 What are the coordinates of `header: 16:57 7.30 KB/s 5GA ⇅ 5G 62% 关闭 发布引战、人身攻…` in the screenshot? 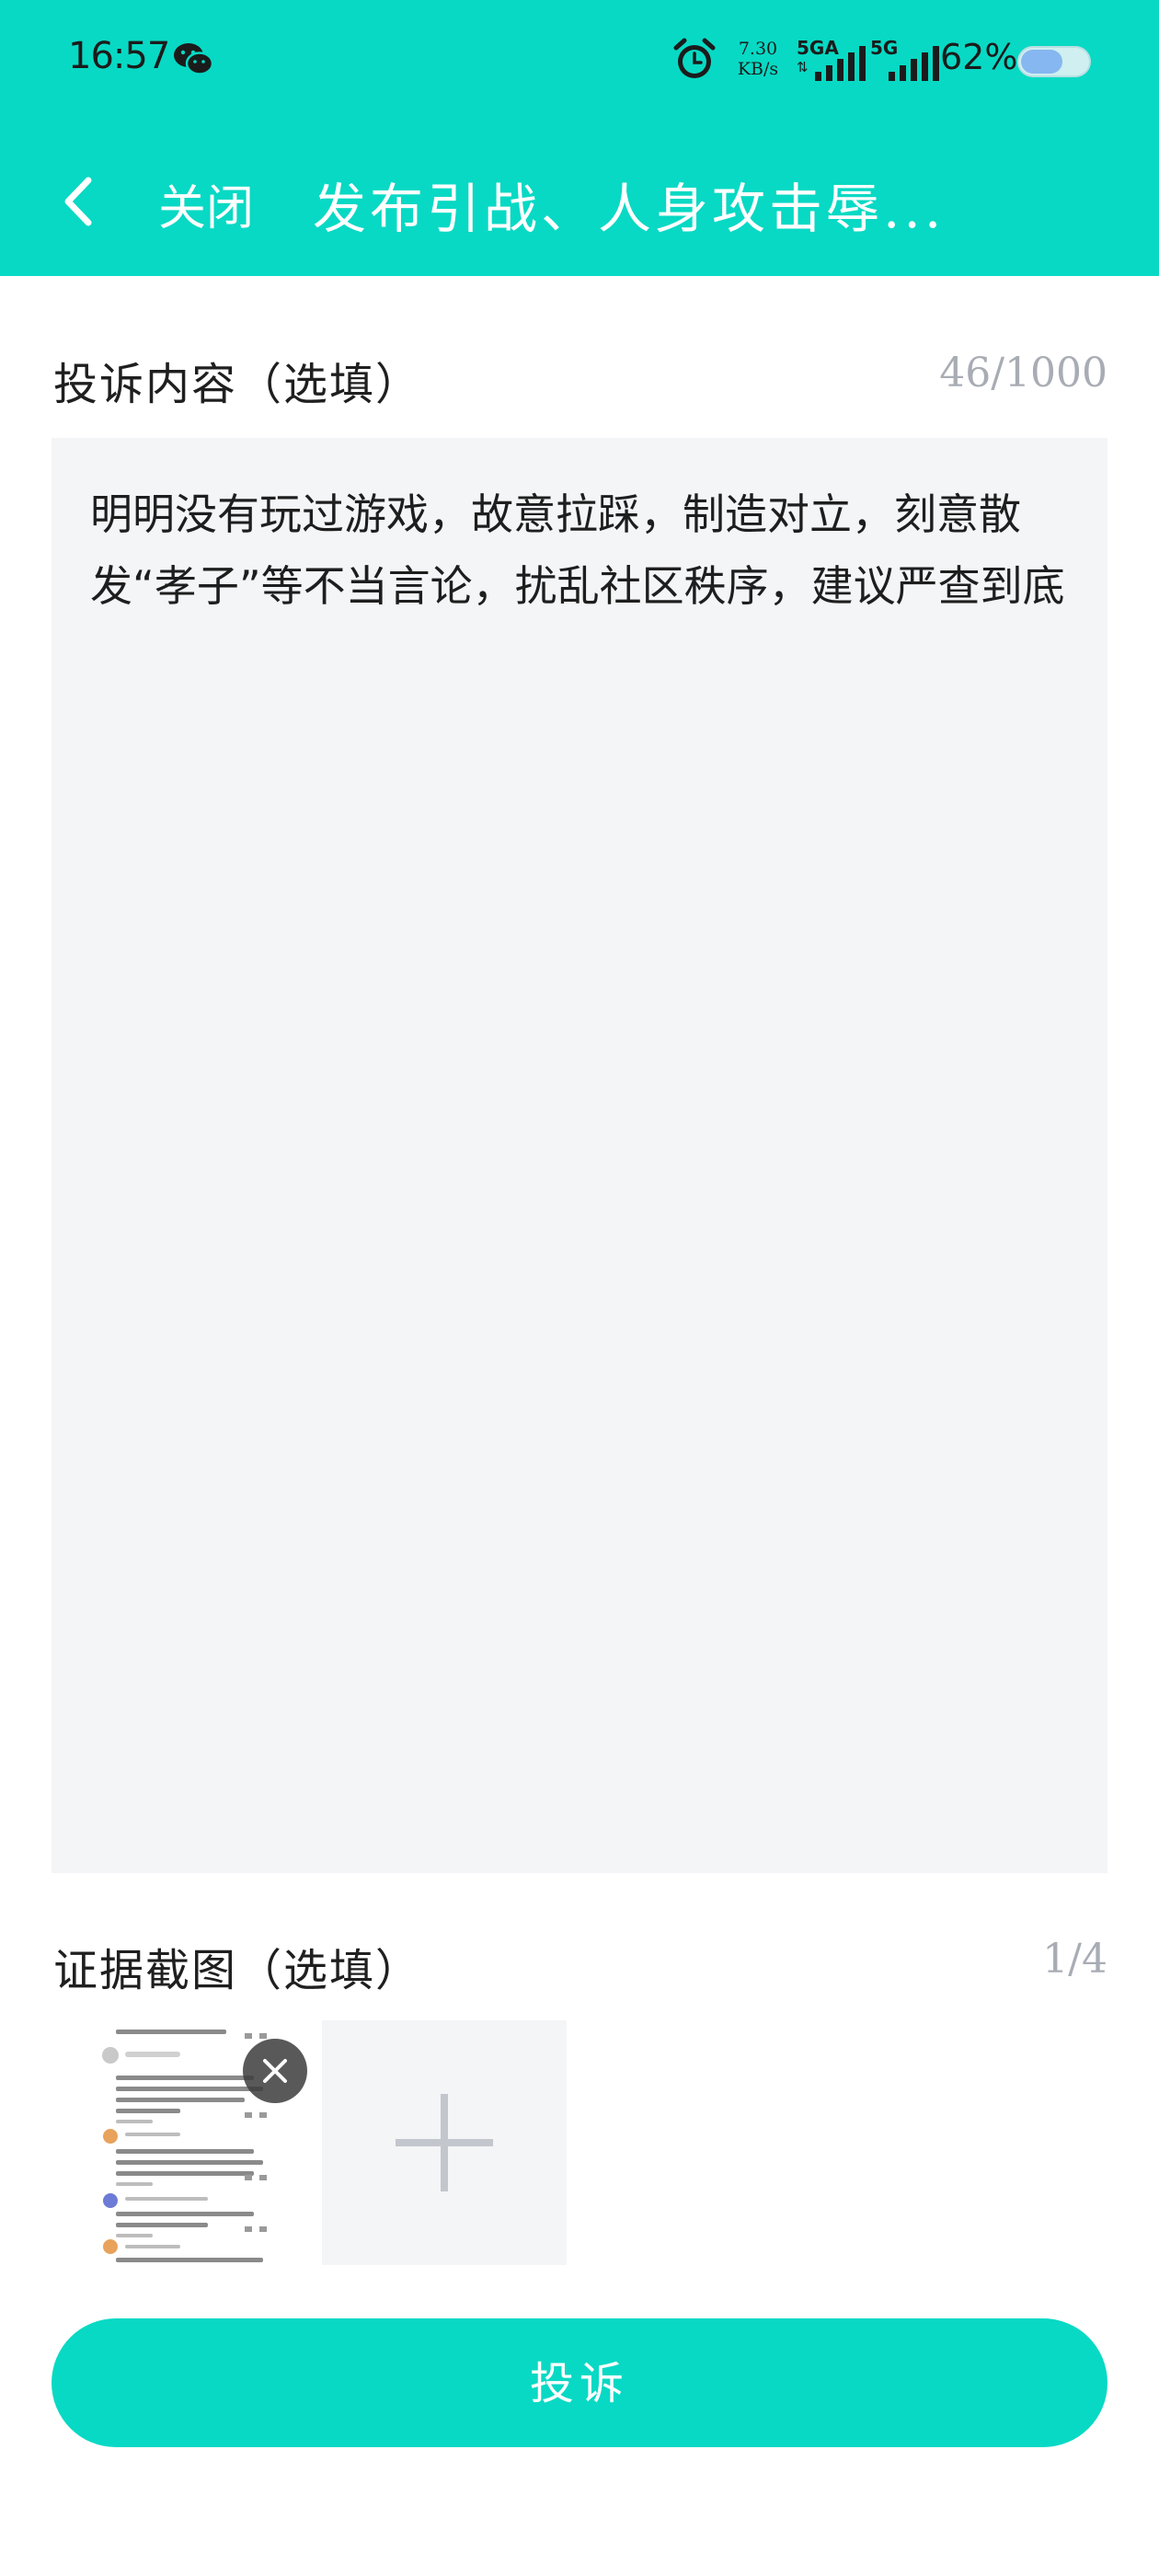 It's located at (579, 138).